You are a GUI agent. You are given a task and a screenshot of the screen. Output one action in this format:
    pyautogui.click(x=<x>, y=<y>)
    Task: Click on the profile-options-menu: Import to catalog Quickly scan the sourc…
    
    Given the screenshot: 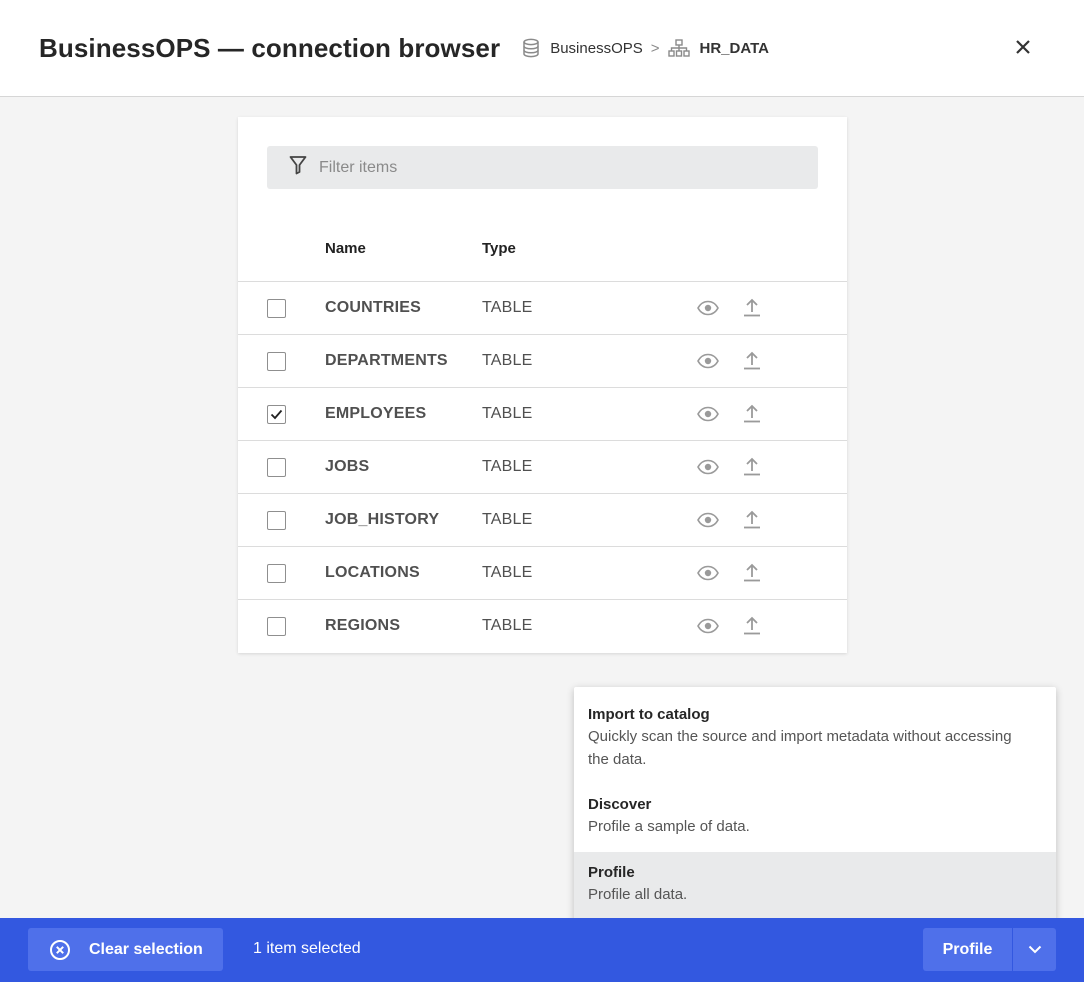 What is the action you would take?
    pyautogui.click(x=815, y=805)
    